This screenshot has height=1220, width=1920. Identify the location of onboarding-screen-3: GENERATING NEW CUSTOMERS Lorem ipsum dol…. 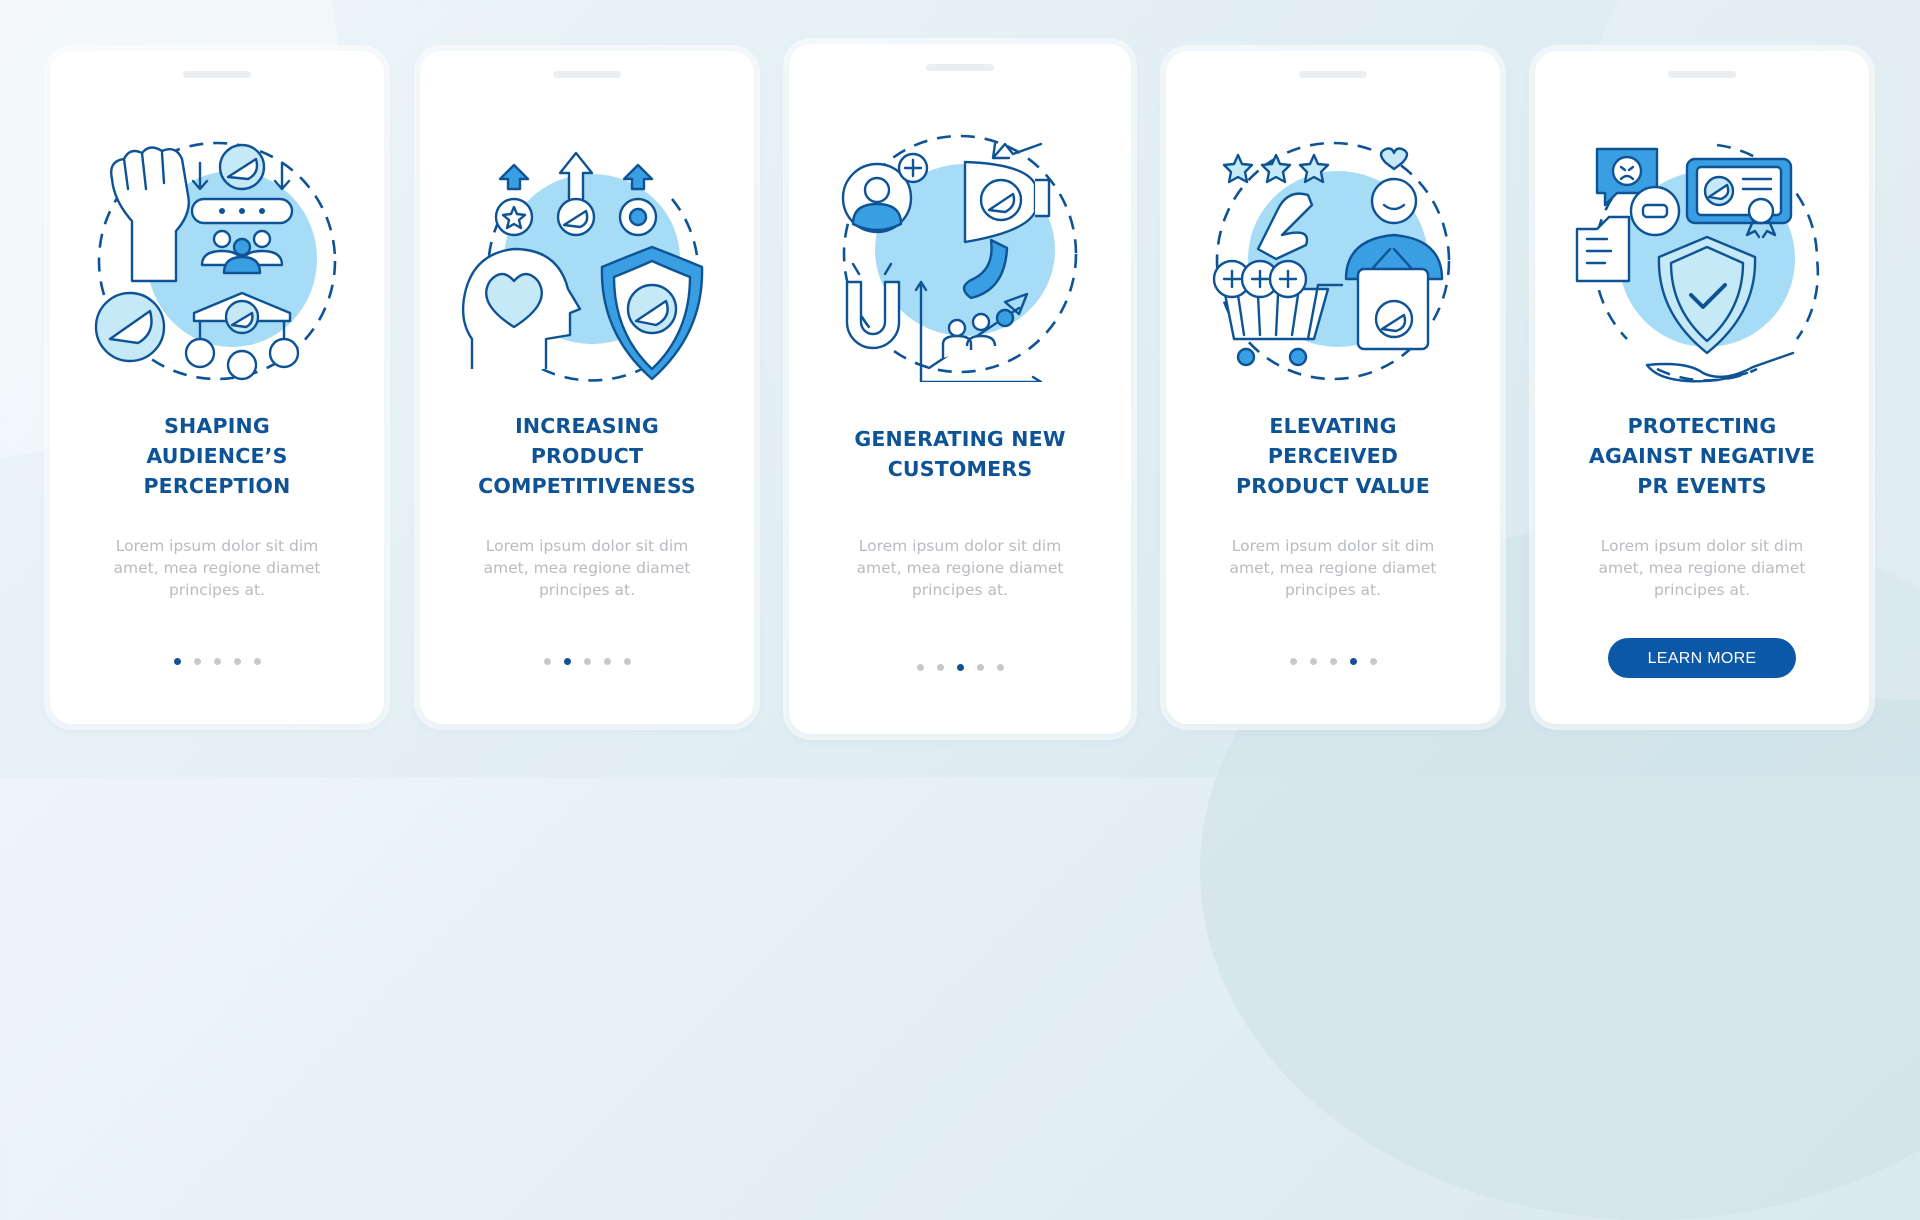
(960, 389).